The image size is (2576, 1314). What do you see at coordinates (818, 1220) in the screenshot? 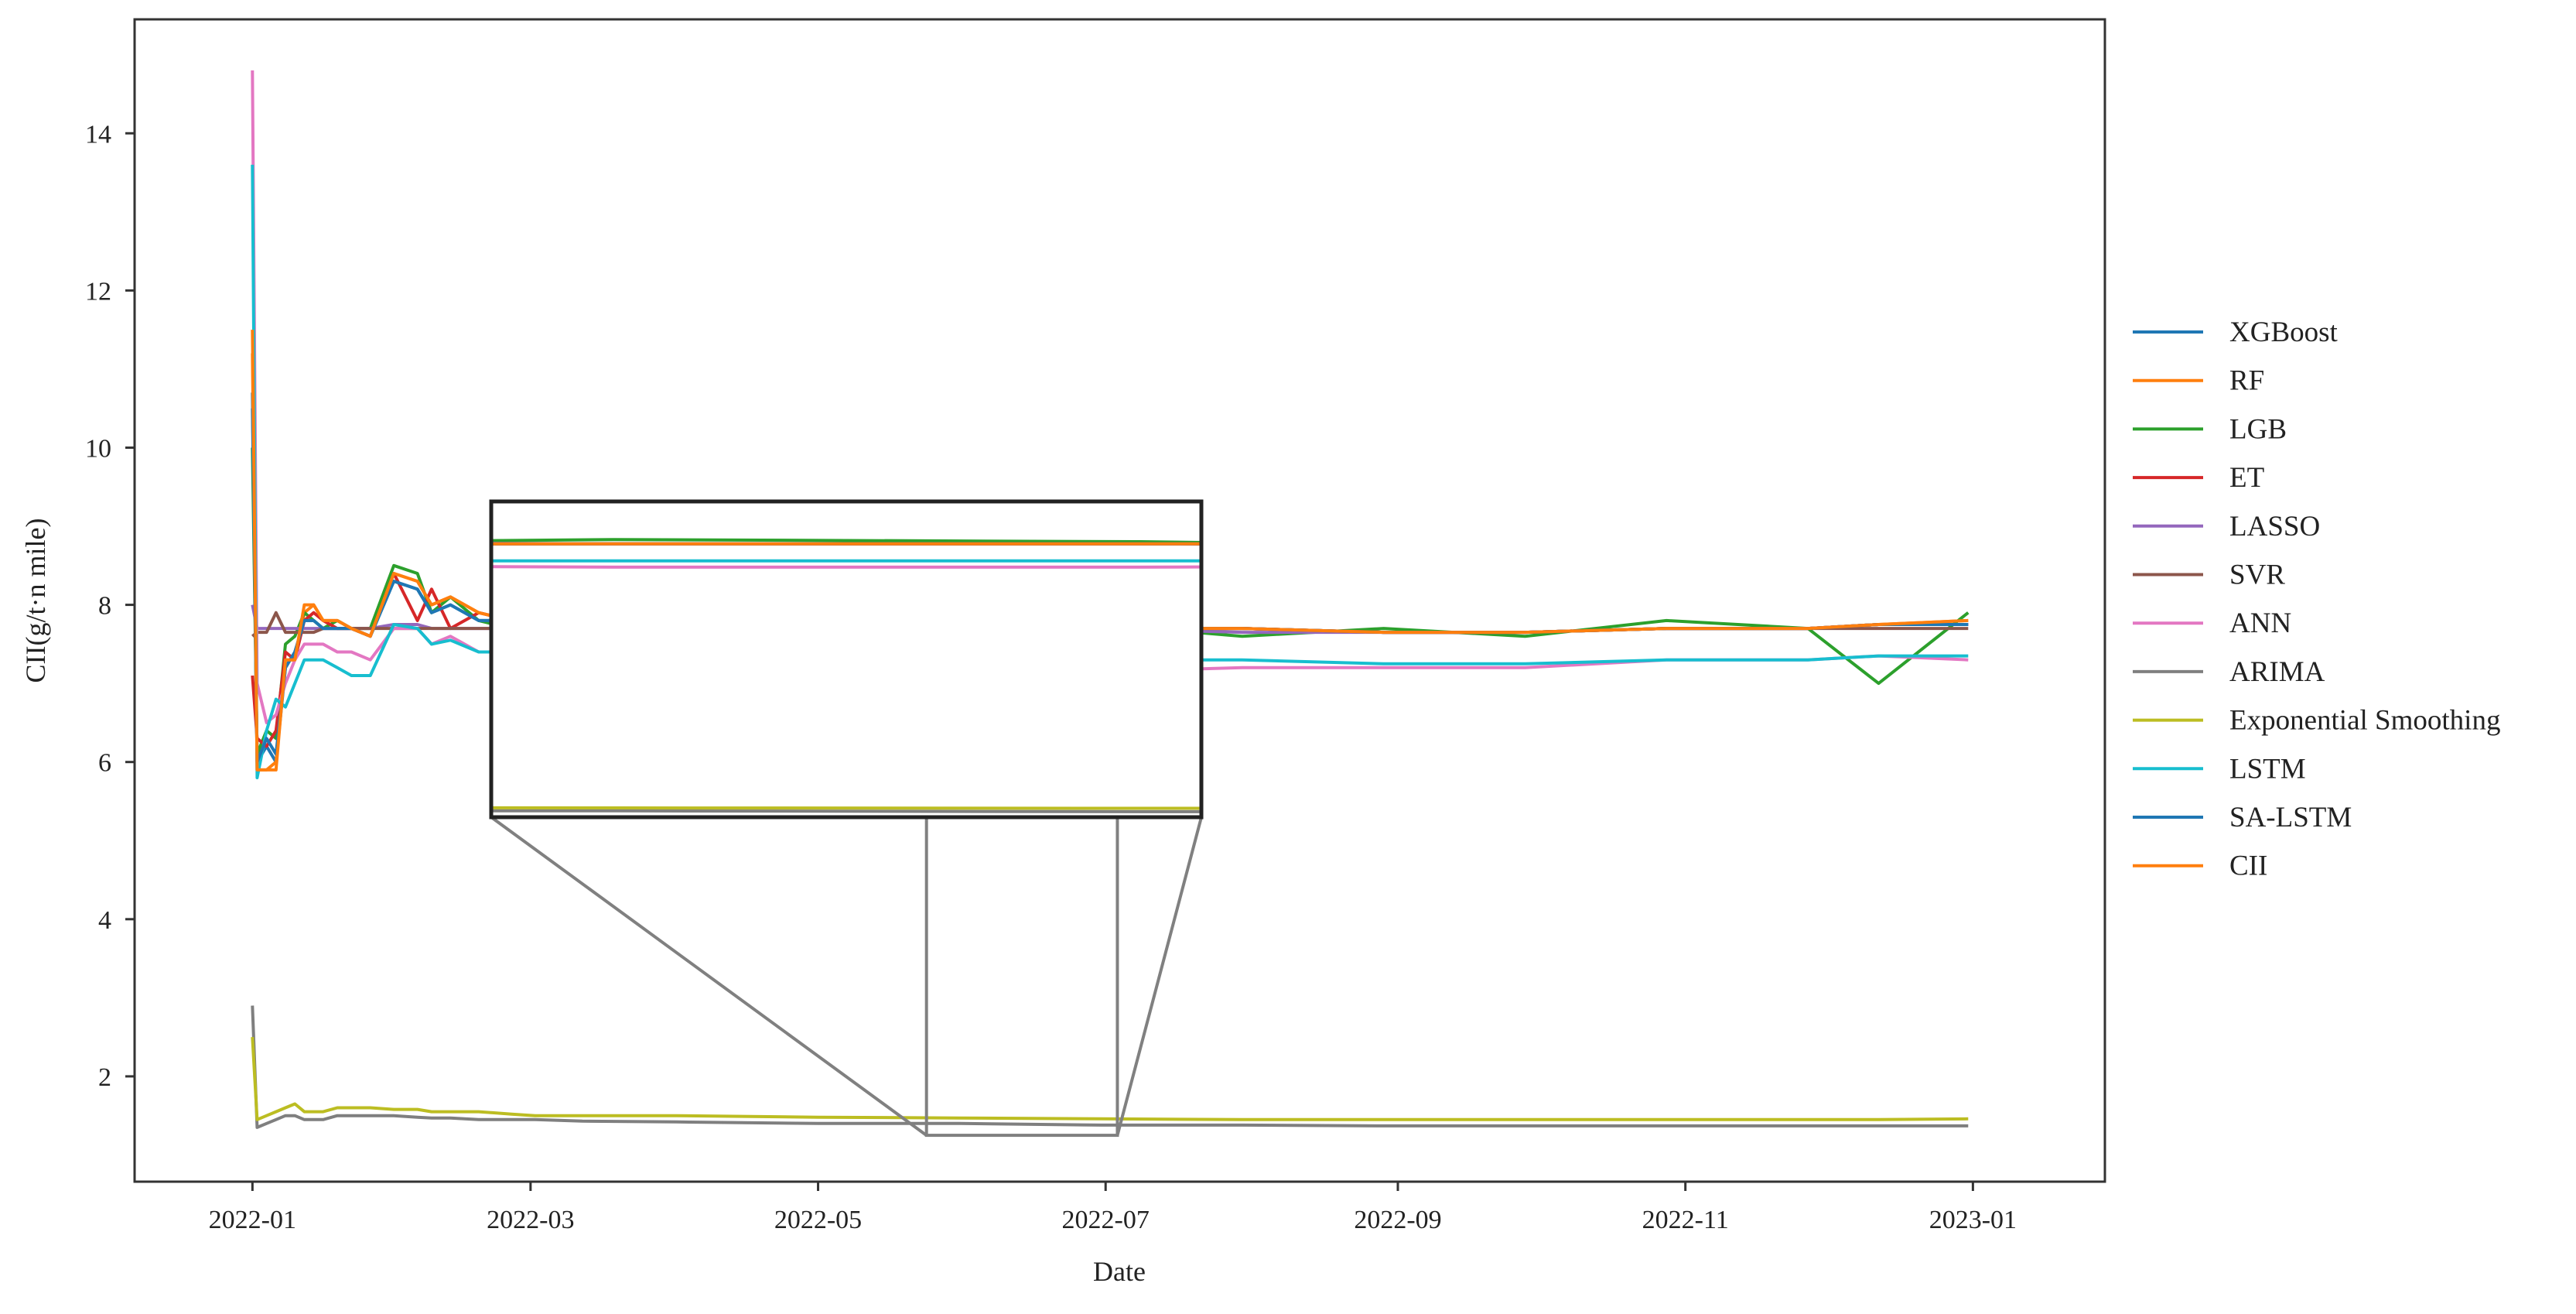
I see `x-tick-label: 2022-05` at bounding box center [818, 1220].